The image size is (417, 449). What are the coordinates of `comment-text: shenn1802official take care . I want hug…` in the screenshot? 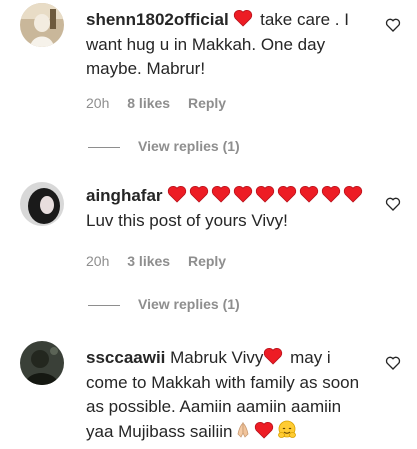 It's located at (226, 45).